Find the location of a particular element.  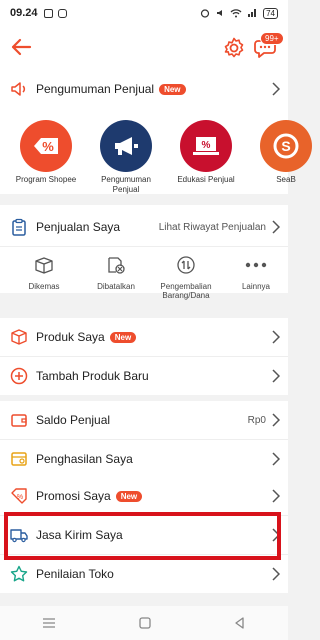

status-lainnya: Lainnya is located at coordinates (256, 273).